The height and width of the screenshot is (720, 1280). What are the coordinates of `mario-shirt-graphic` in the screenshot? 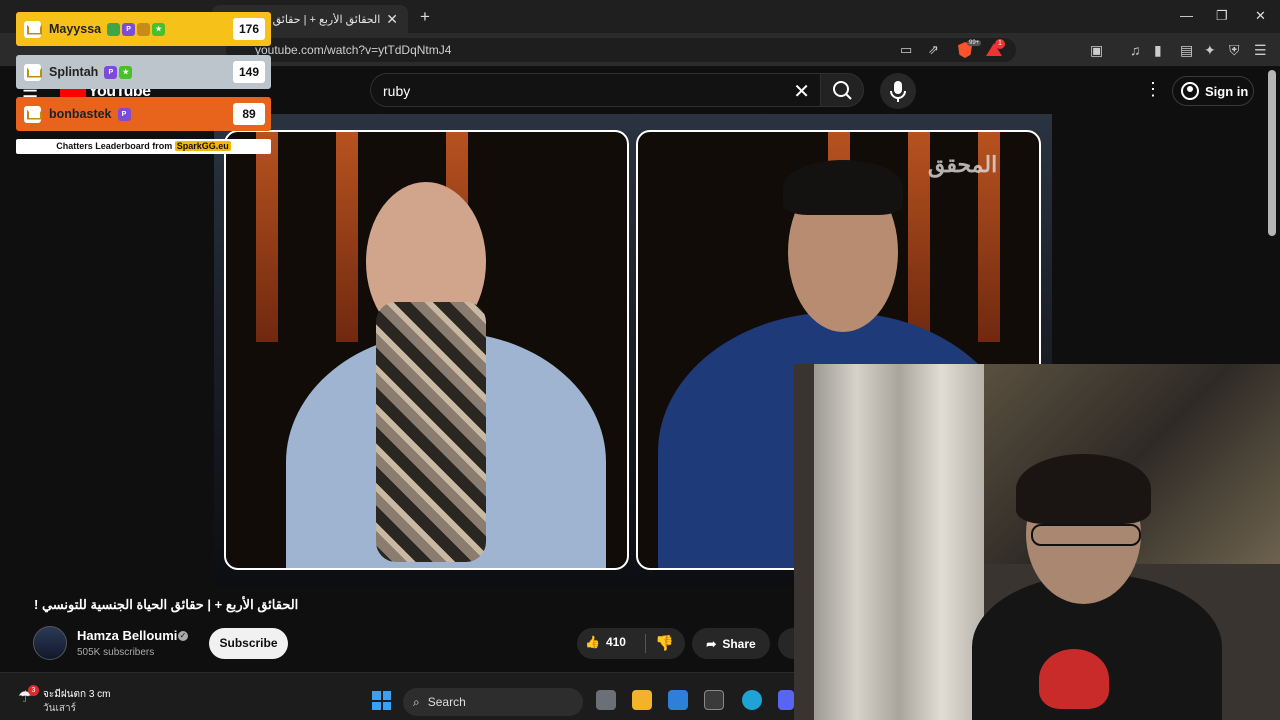 It's located at (1074, 679).